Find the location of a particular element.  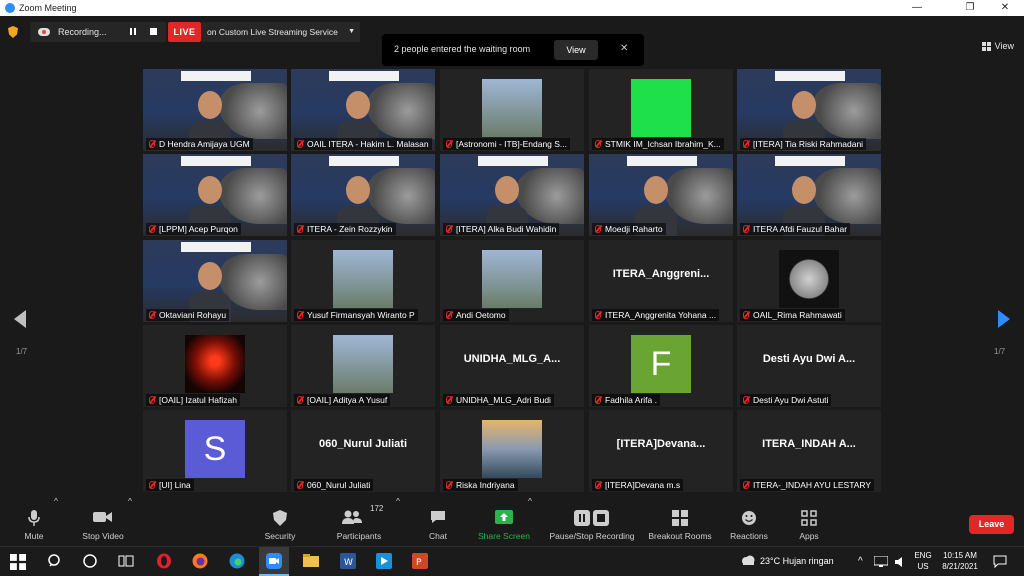

participant-tile: Riska Indriyana is located at coordinates (512, 451).